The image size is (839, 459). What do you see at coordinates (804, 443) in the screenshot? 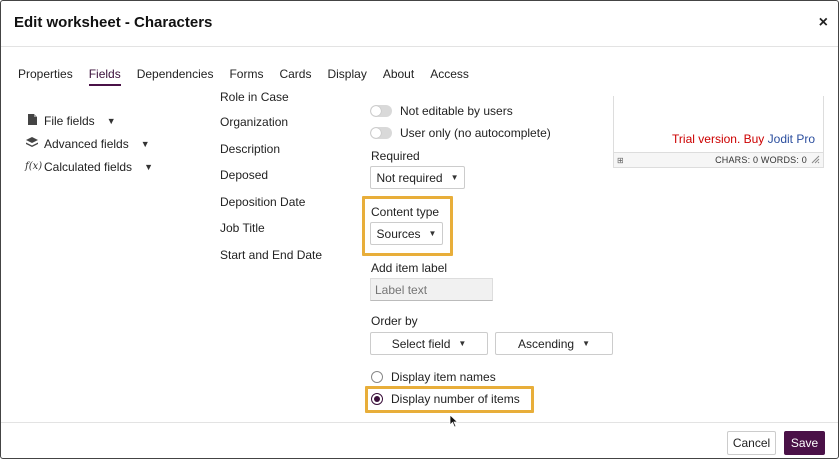
I see `save-button: Save` at bounding box center [804, 443].